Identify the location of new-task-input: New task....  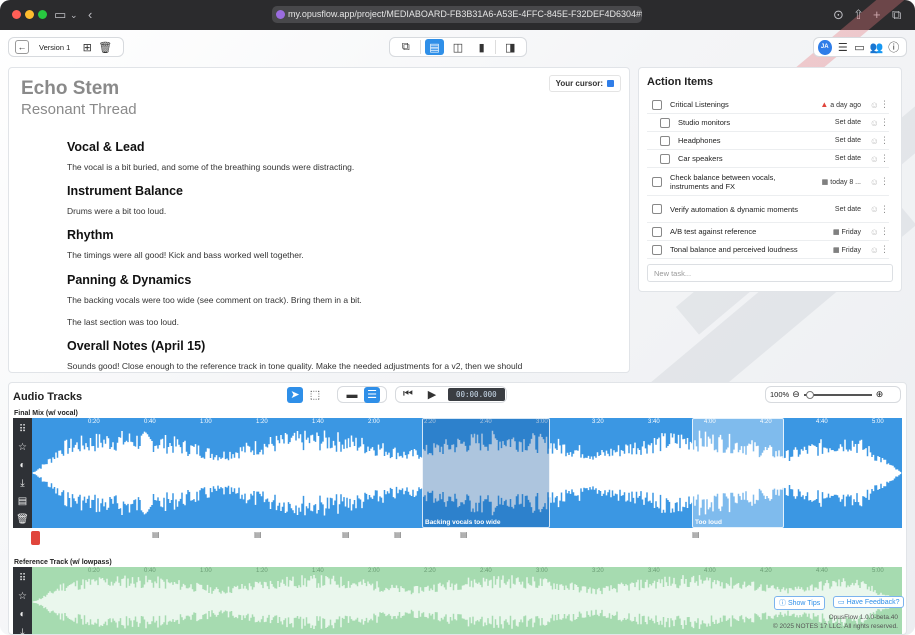
(770, 273).